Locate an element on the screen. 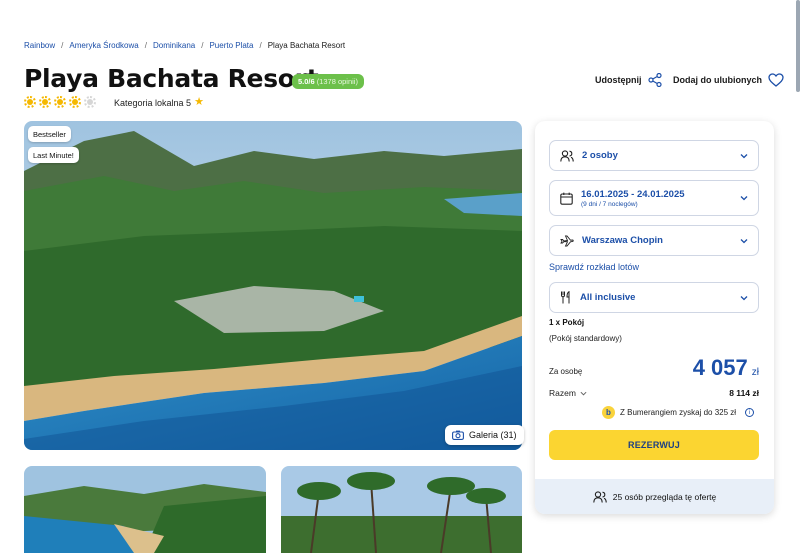  last-minute-badge: Last Minute! is located at coordinates (53, 155).